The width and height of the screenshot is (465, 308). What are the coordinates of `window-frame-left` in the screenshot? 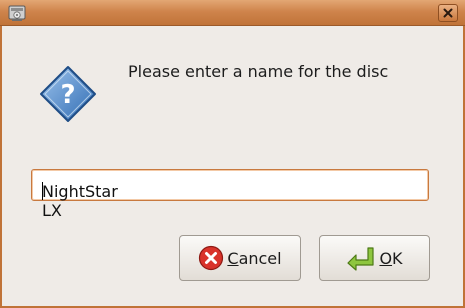 It's located at (1, 167).